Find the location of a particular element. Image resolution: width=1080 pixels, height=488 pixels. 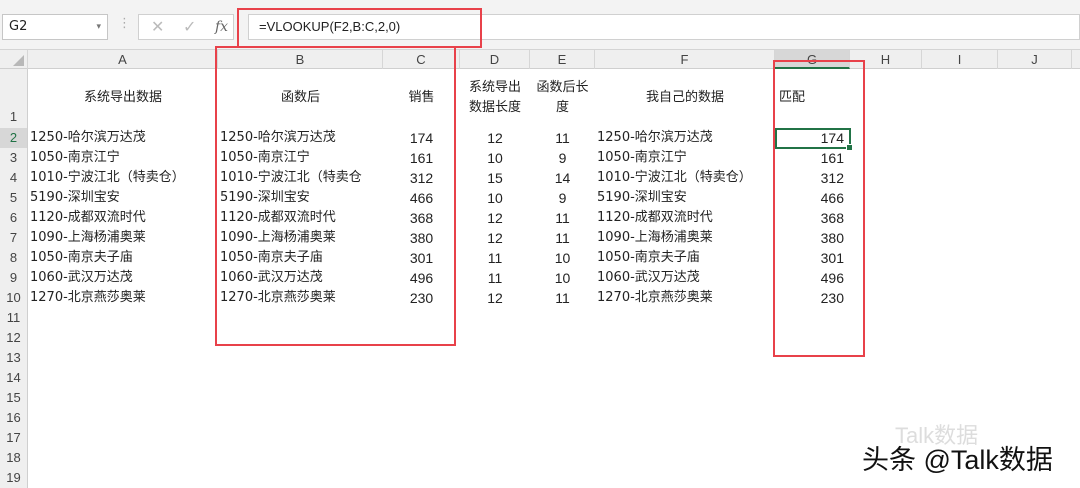

cell-a9: 1060-武汉万达茂 is located at coordinates (130, 278).